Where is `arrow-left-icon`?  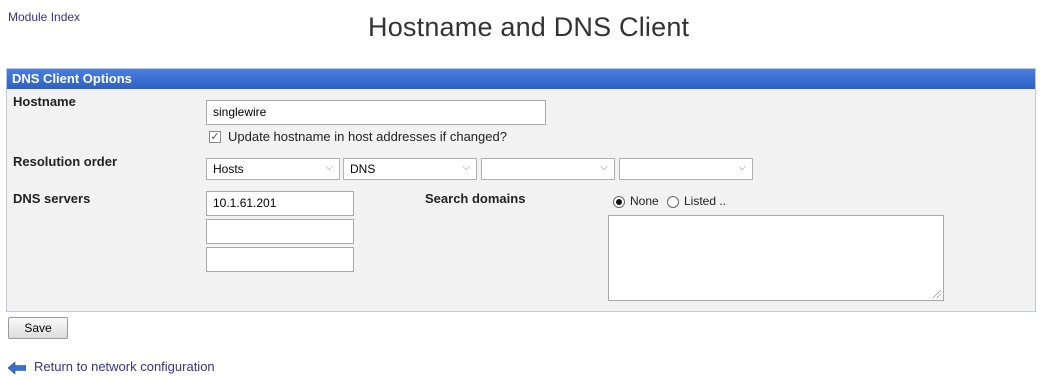 arrow-left-icon is located at coordinates (17, 367).